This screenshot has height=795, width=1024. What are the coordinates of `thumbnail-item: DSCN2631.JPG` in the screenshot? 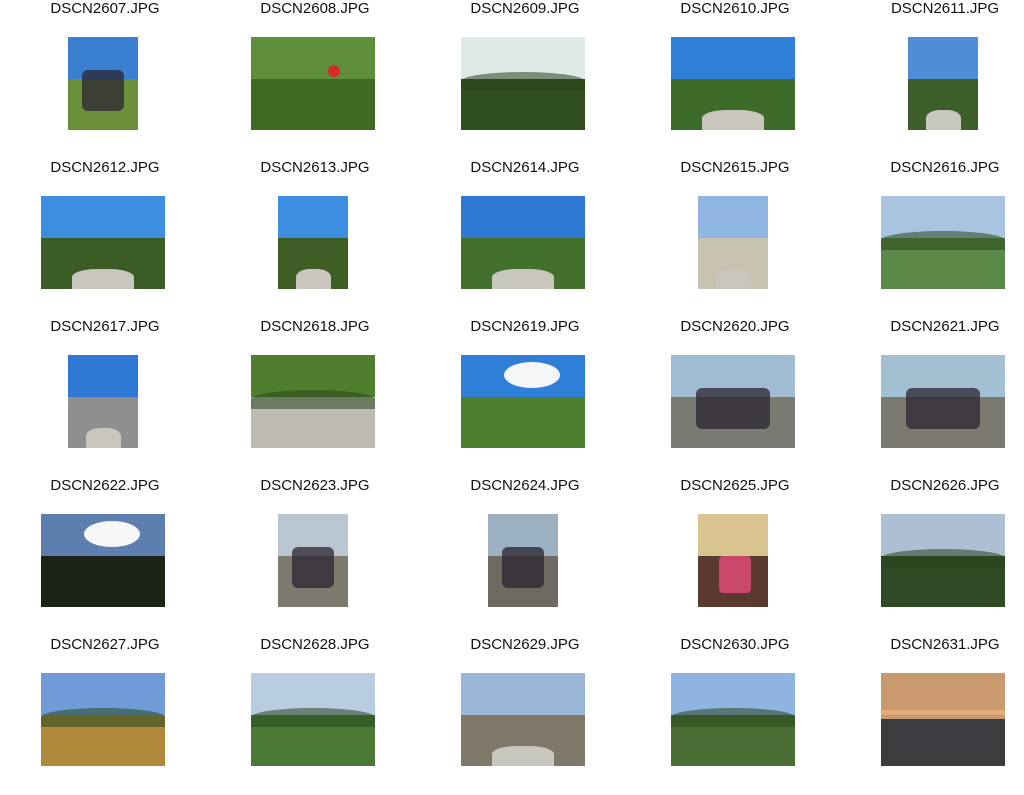 It's located at (932, 715).